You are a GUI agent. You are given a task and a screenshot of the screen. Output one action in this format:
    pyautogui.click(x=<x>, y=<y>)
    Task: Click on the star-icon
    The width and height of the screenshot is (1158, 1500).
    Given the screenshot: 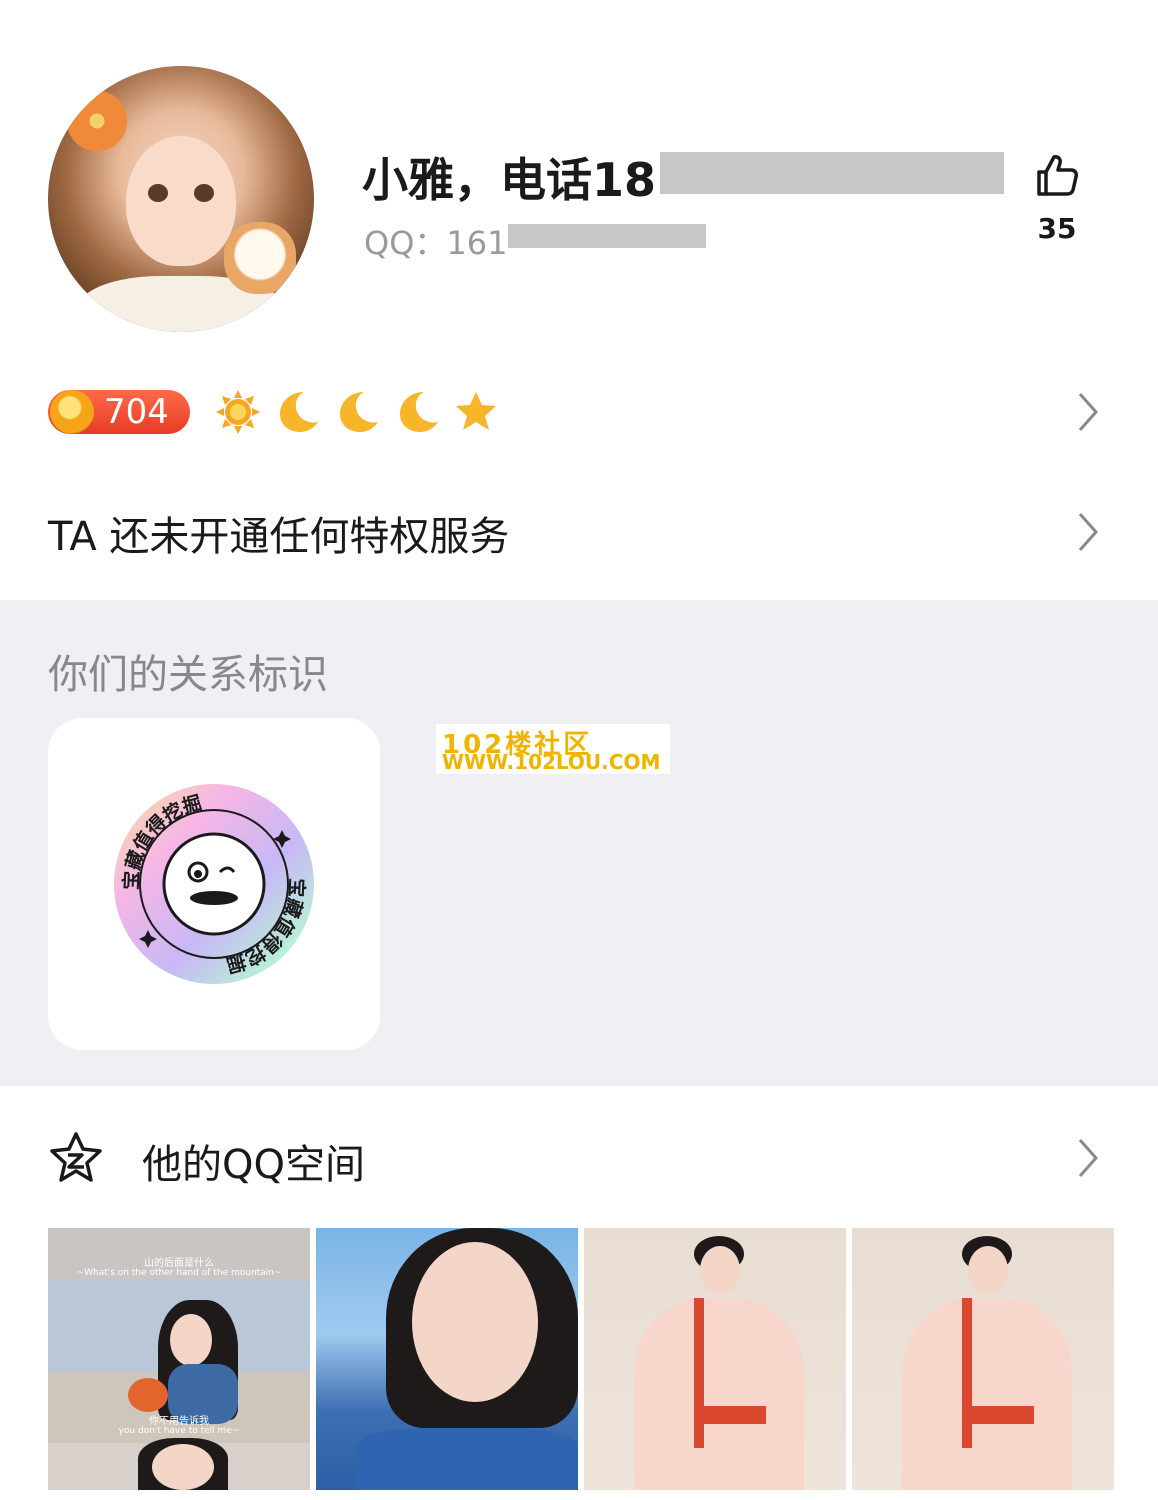 What is the action you would take?
    pyautogui.click(x=476, y=411)
    